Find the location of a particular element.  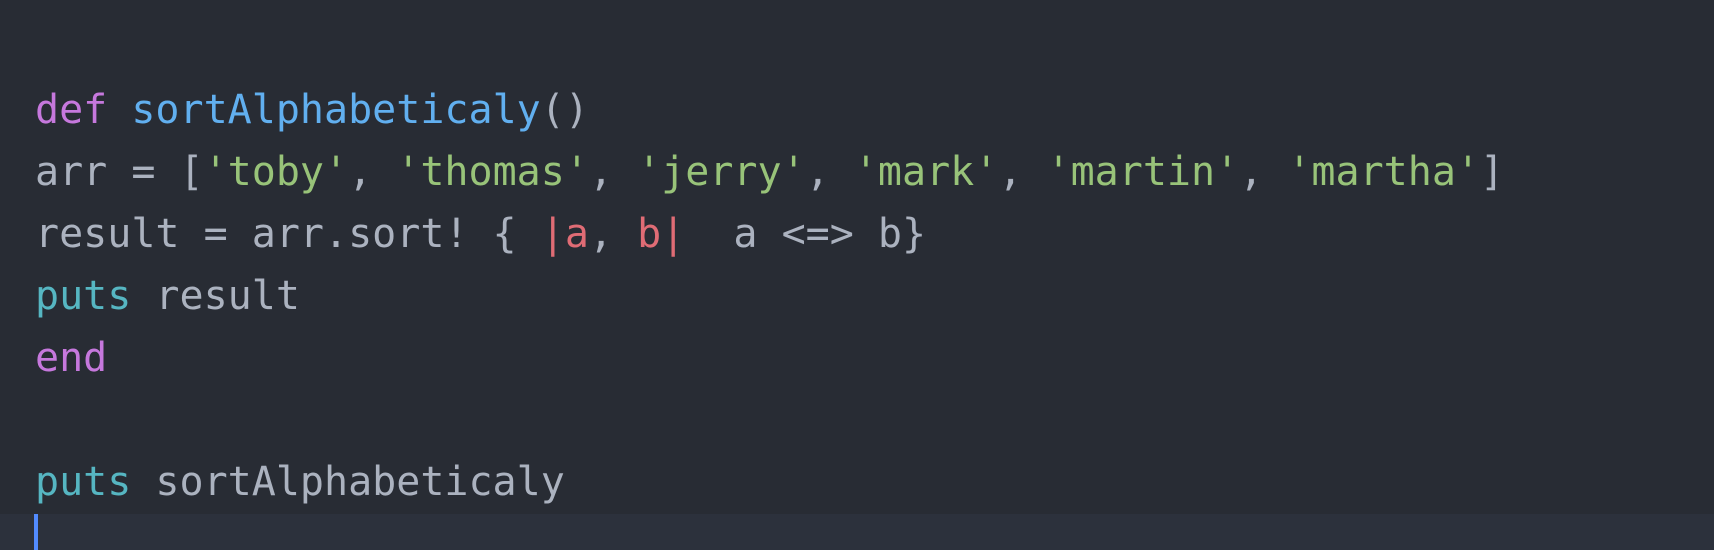

code-line: puts result is located at coordinates (769, 296).